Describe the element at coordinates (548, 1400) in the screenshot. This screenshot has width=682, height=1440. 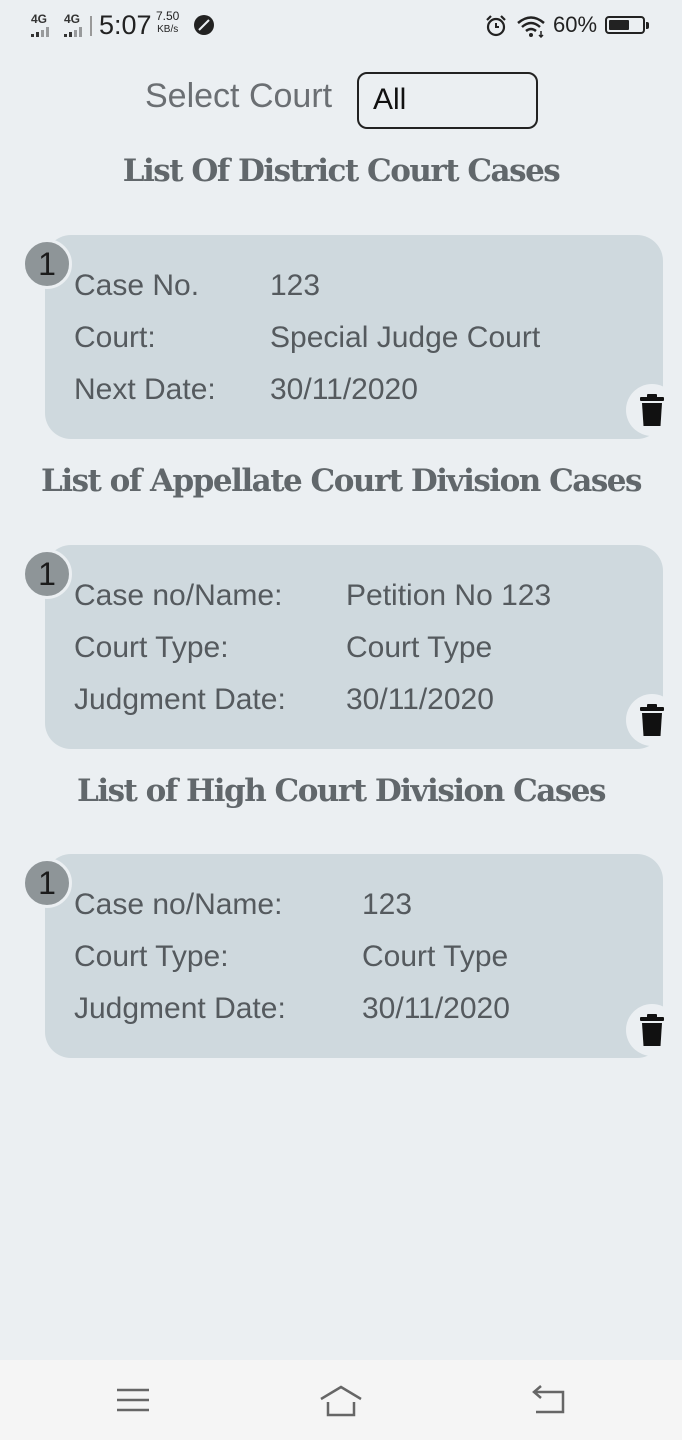
I see `back-icon` at that location.